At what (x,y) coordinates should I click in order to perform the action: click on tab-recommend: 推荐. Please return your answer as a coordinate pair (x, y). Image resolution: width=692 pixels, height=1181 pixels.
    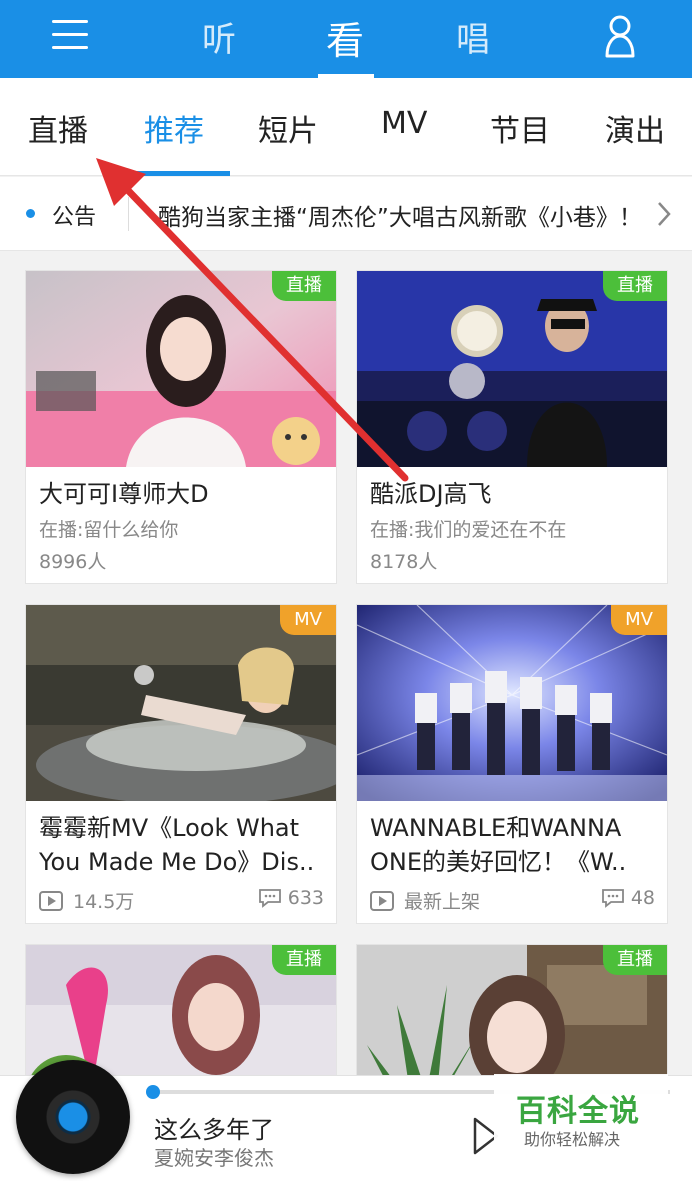
    Looking at the image, I should click on (174, 128).